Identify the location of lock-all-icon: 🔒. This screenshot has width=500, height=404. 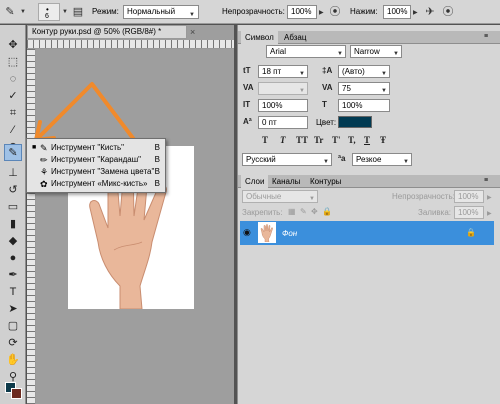
(327, 211).